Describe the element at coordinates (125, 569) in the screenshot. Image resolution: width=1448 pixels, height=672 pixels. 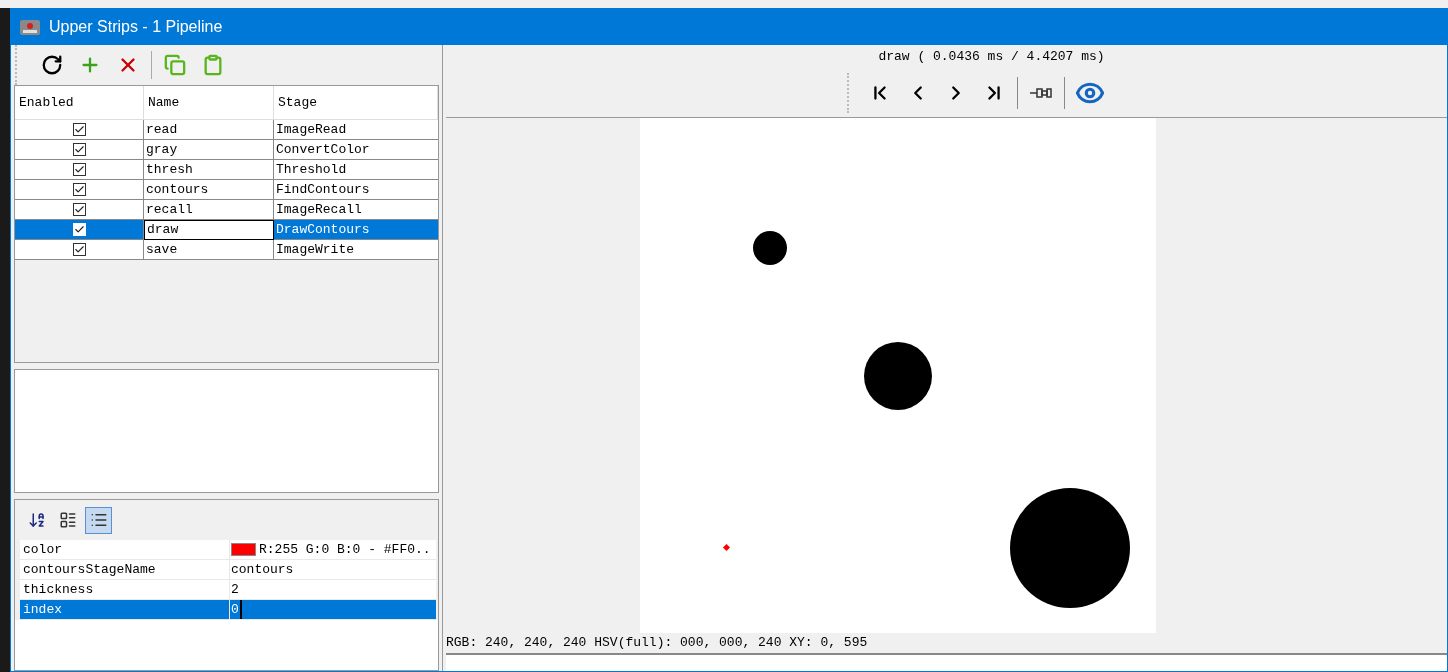
I see `property-name: contoursStageName` at that location.